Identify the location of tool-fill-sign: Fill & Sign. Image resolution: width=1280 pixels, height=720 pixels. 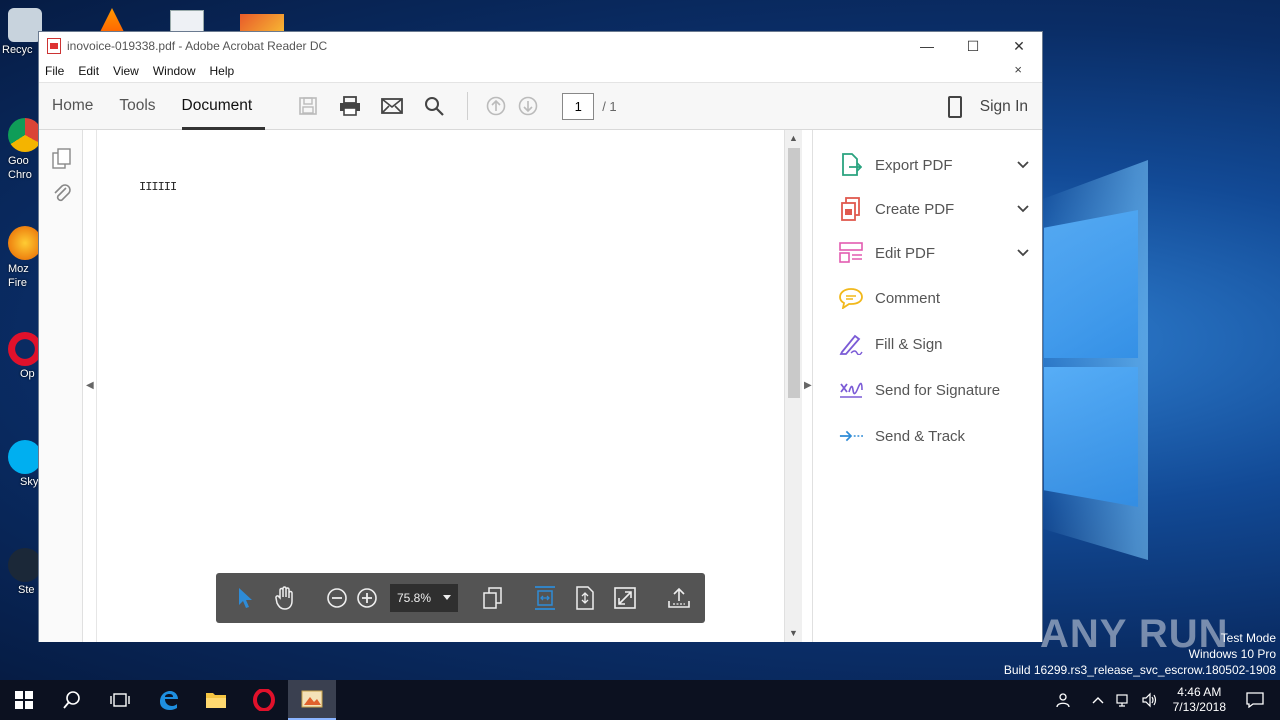
(934, 344).